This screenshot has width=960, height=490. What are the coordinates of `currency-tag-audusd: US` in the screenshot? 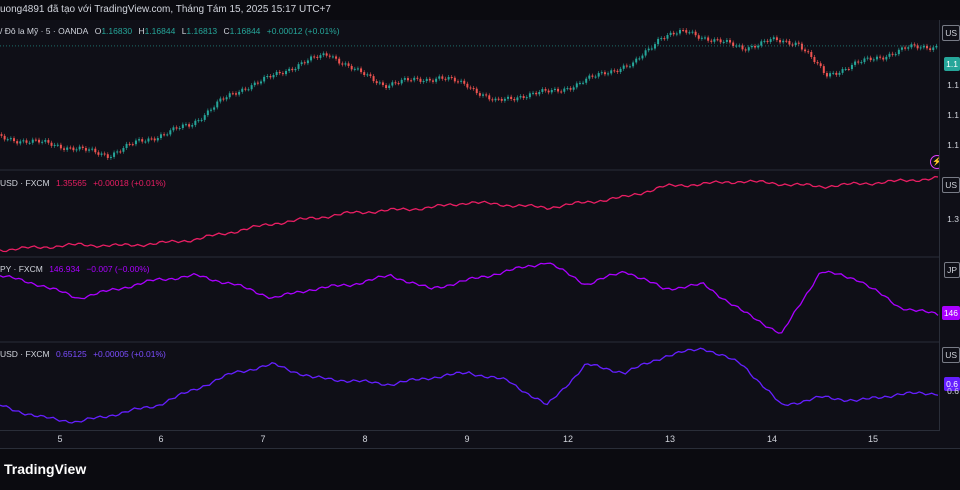 It's located at (951, 355).